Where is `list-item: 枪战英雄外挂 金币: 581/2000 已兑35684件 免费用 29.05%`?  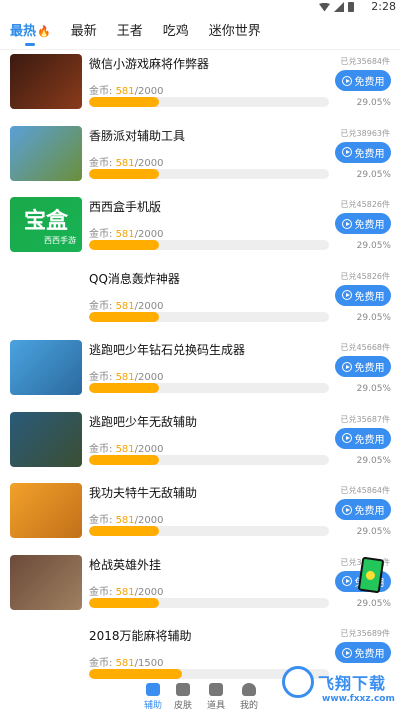 list-item: 枪战英雄外挂 金币: 581/2000 已兑35684件 免费用 29.05% is located at coordinates (200, 585).